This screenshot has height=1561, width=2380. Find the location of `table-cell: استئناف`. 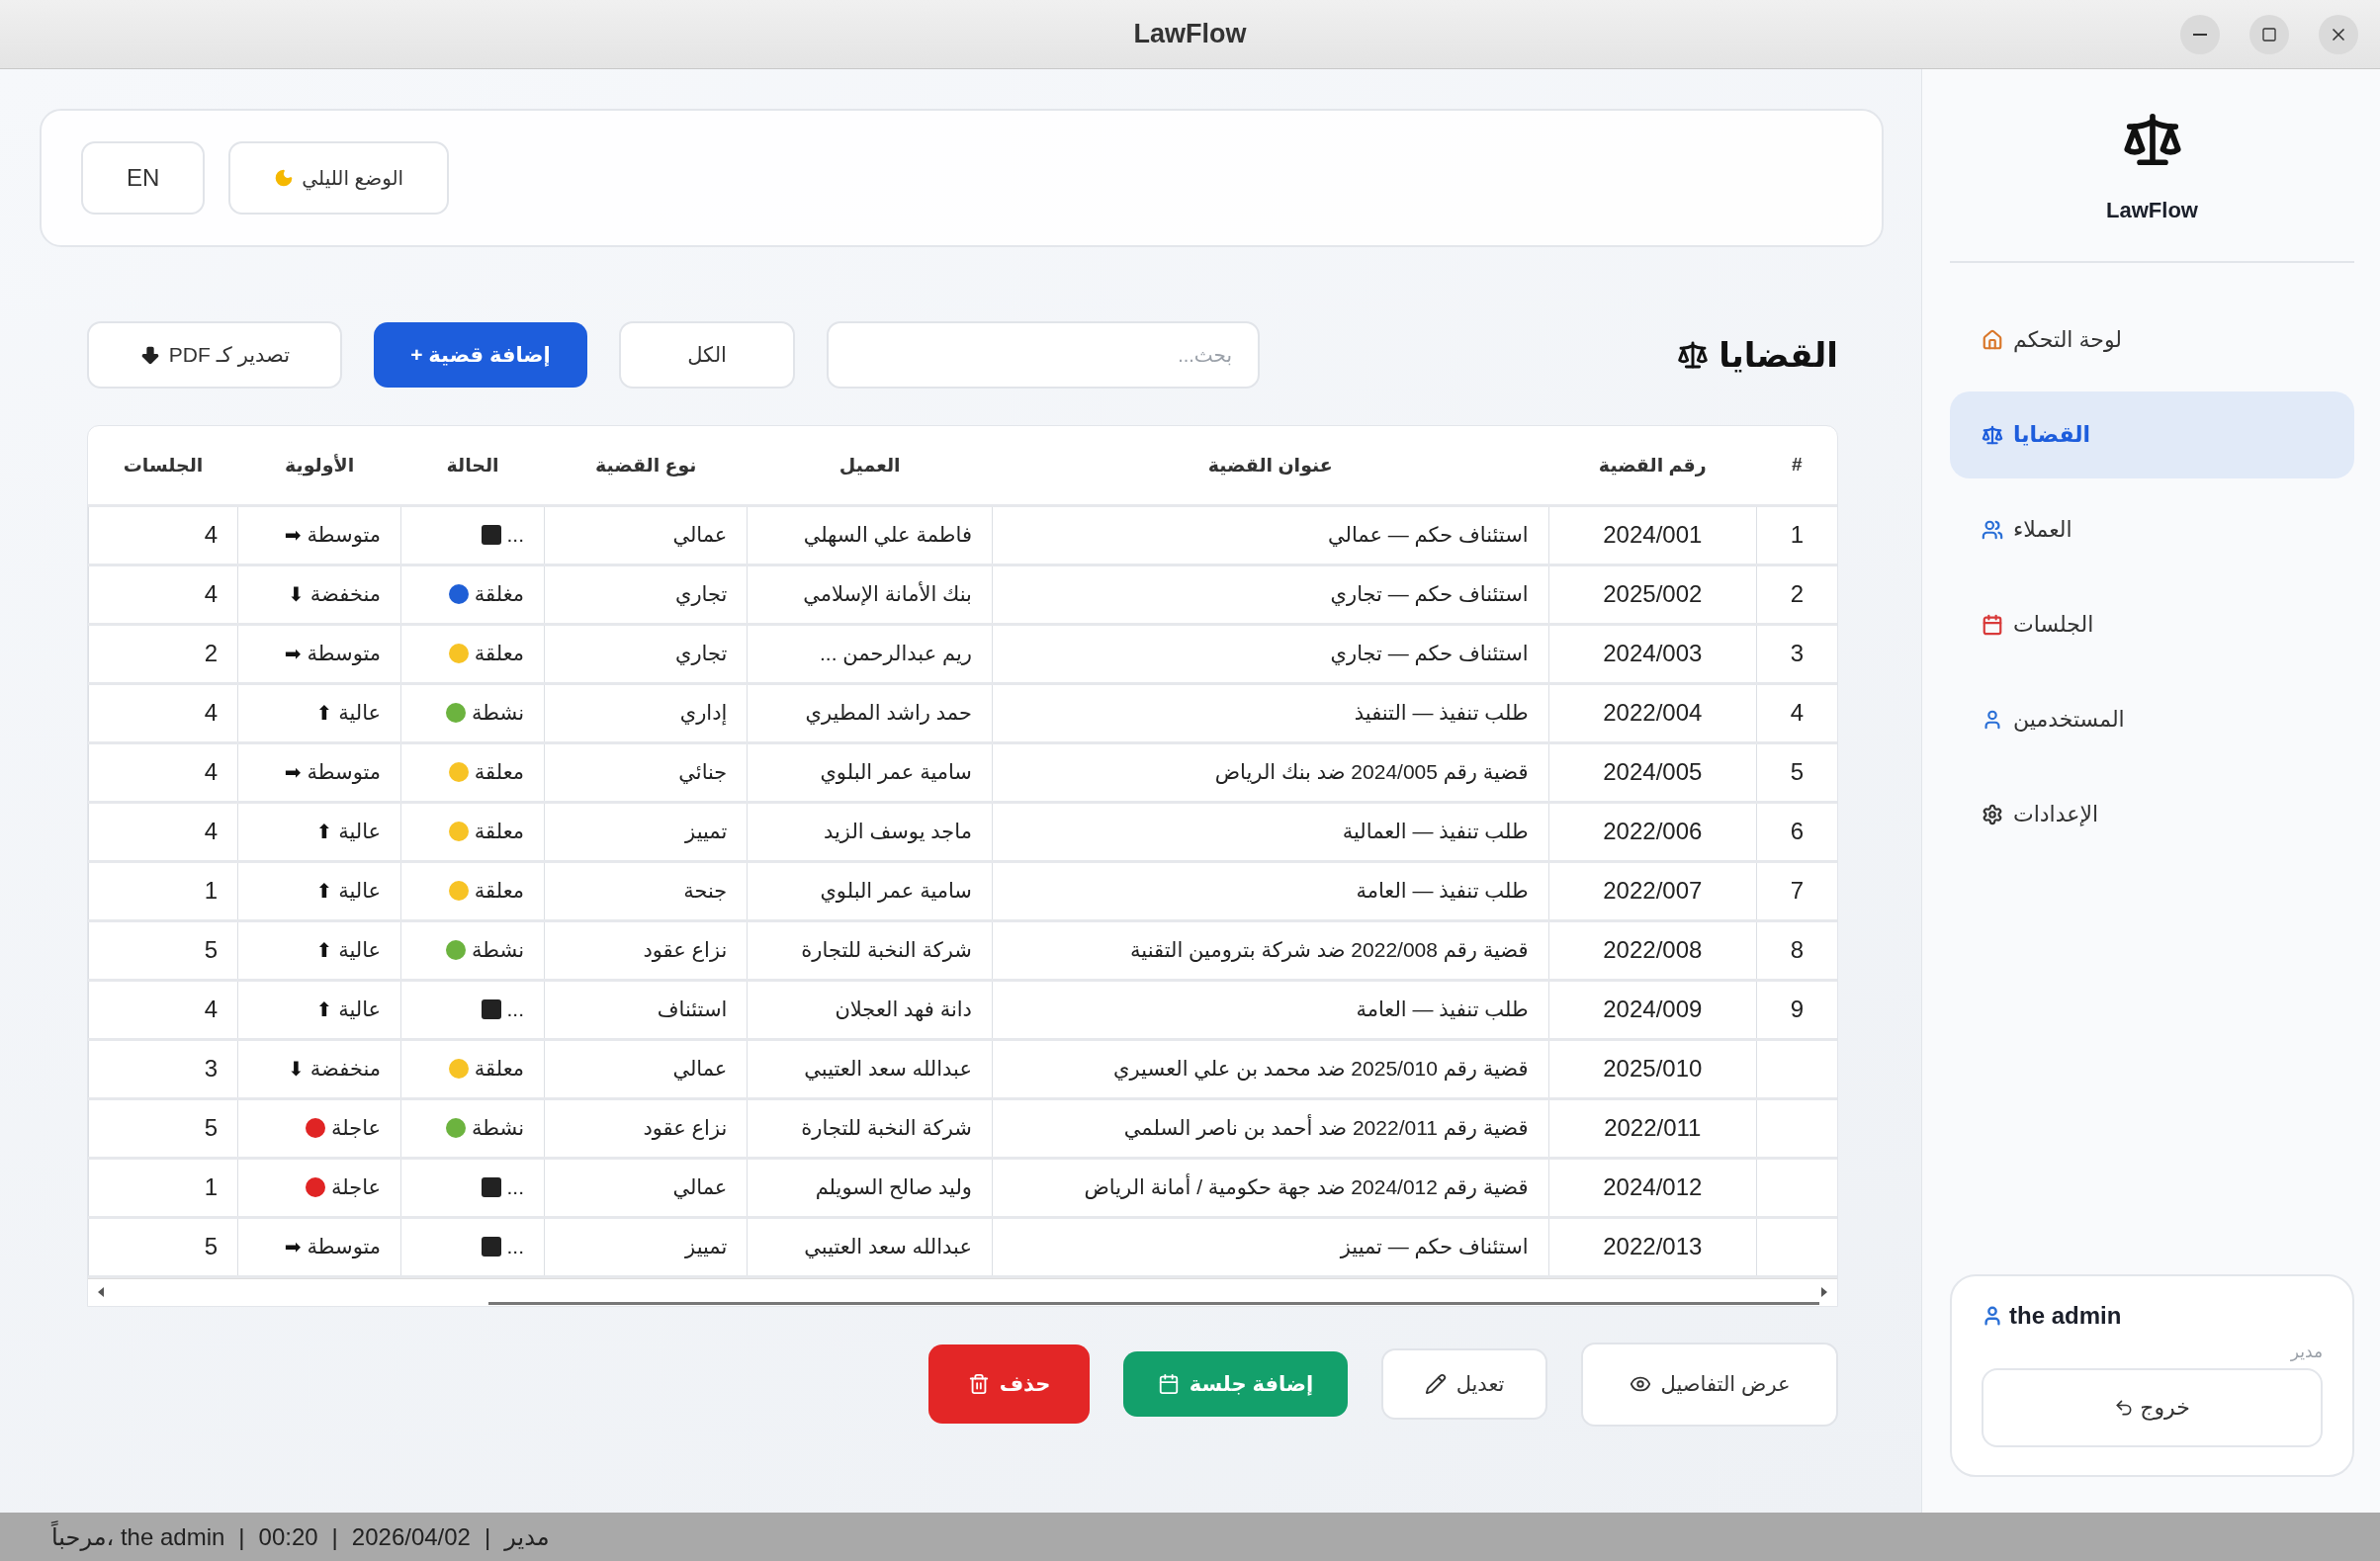

table-cell: استئناف is located at coordinates (646, 1009).